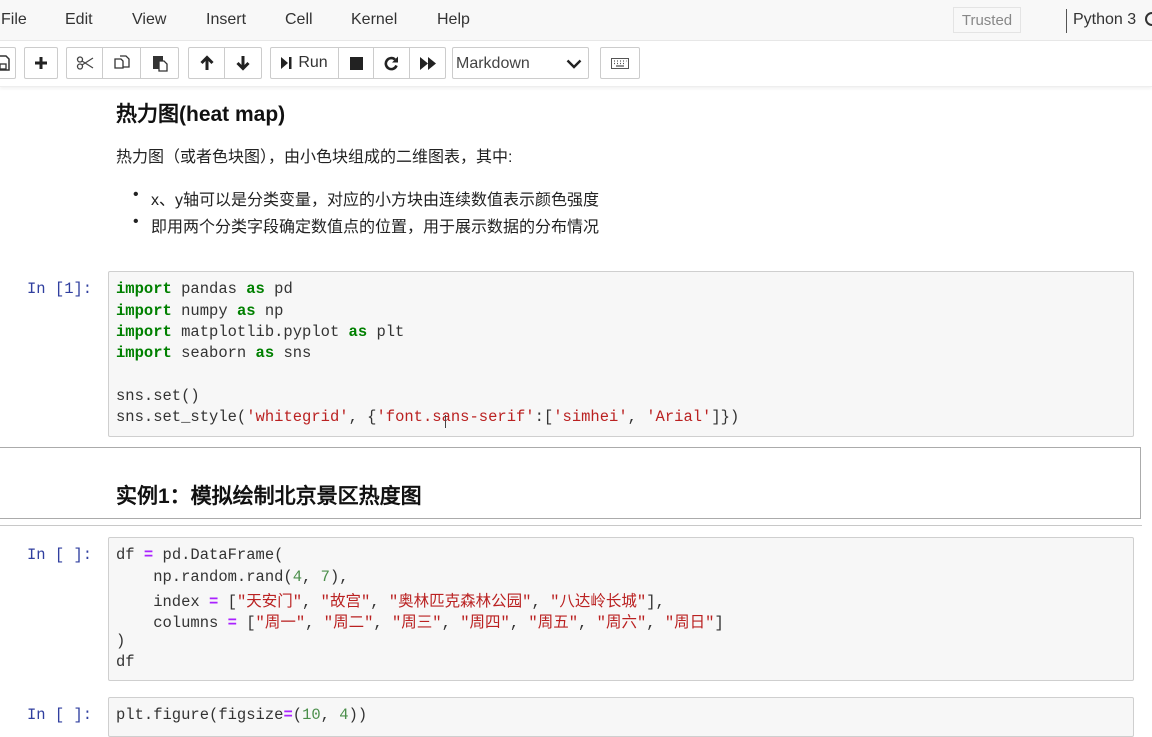  I want to click on heading-example-1: 实例1：模拟绘制北京景区热度图, so click(269, 496).